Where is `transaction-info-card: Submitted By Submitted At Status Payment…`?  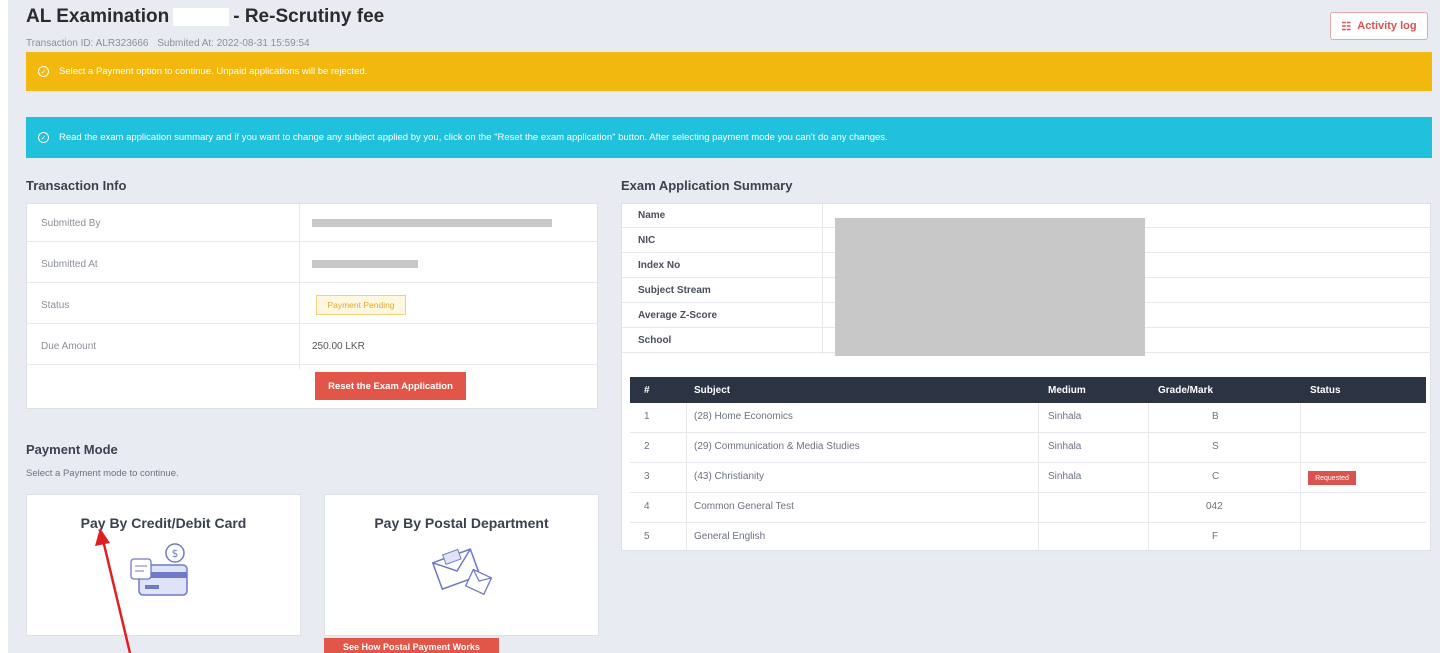 transaction-info-card: Submitted By Submitted At Status Payment… is located at coordinates (312, 306).